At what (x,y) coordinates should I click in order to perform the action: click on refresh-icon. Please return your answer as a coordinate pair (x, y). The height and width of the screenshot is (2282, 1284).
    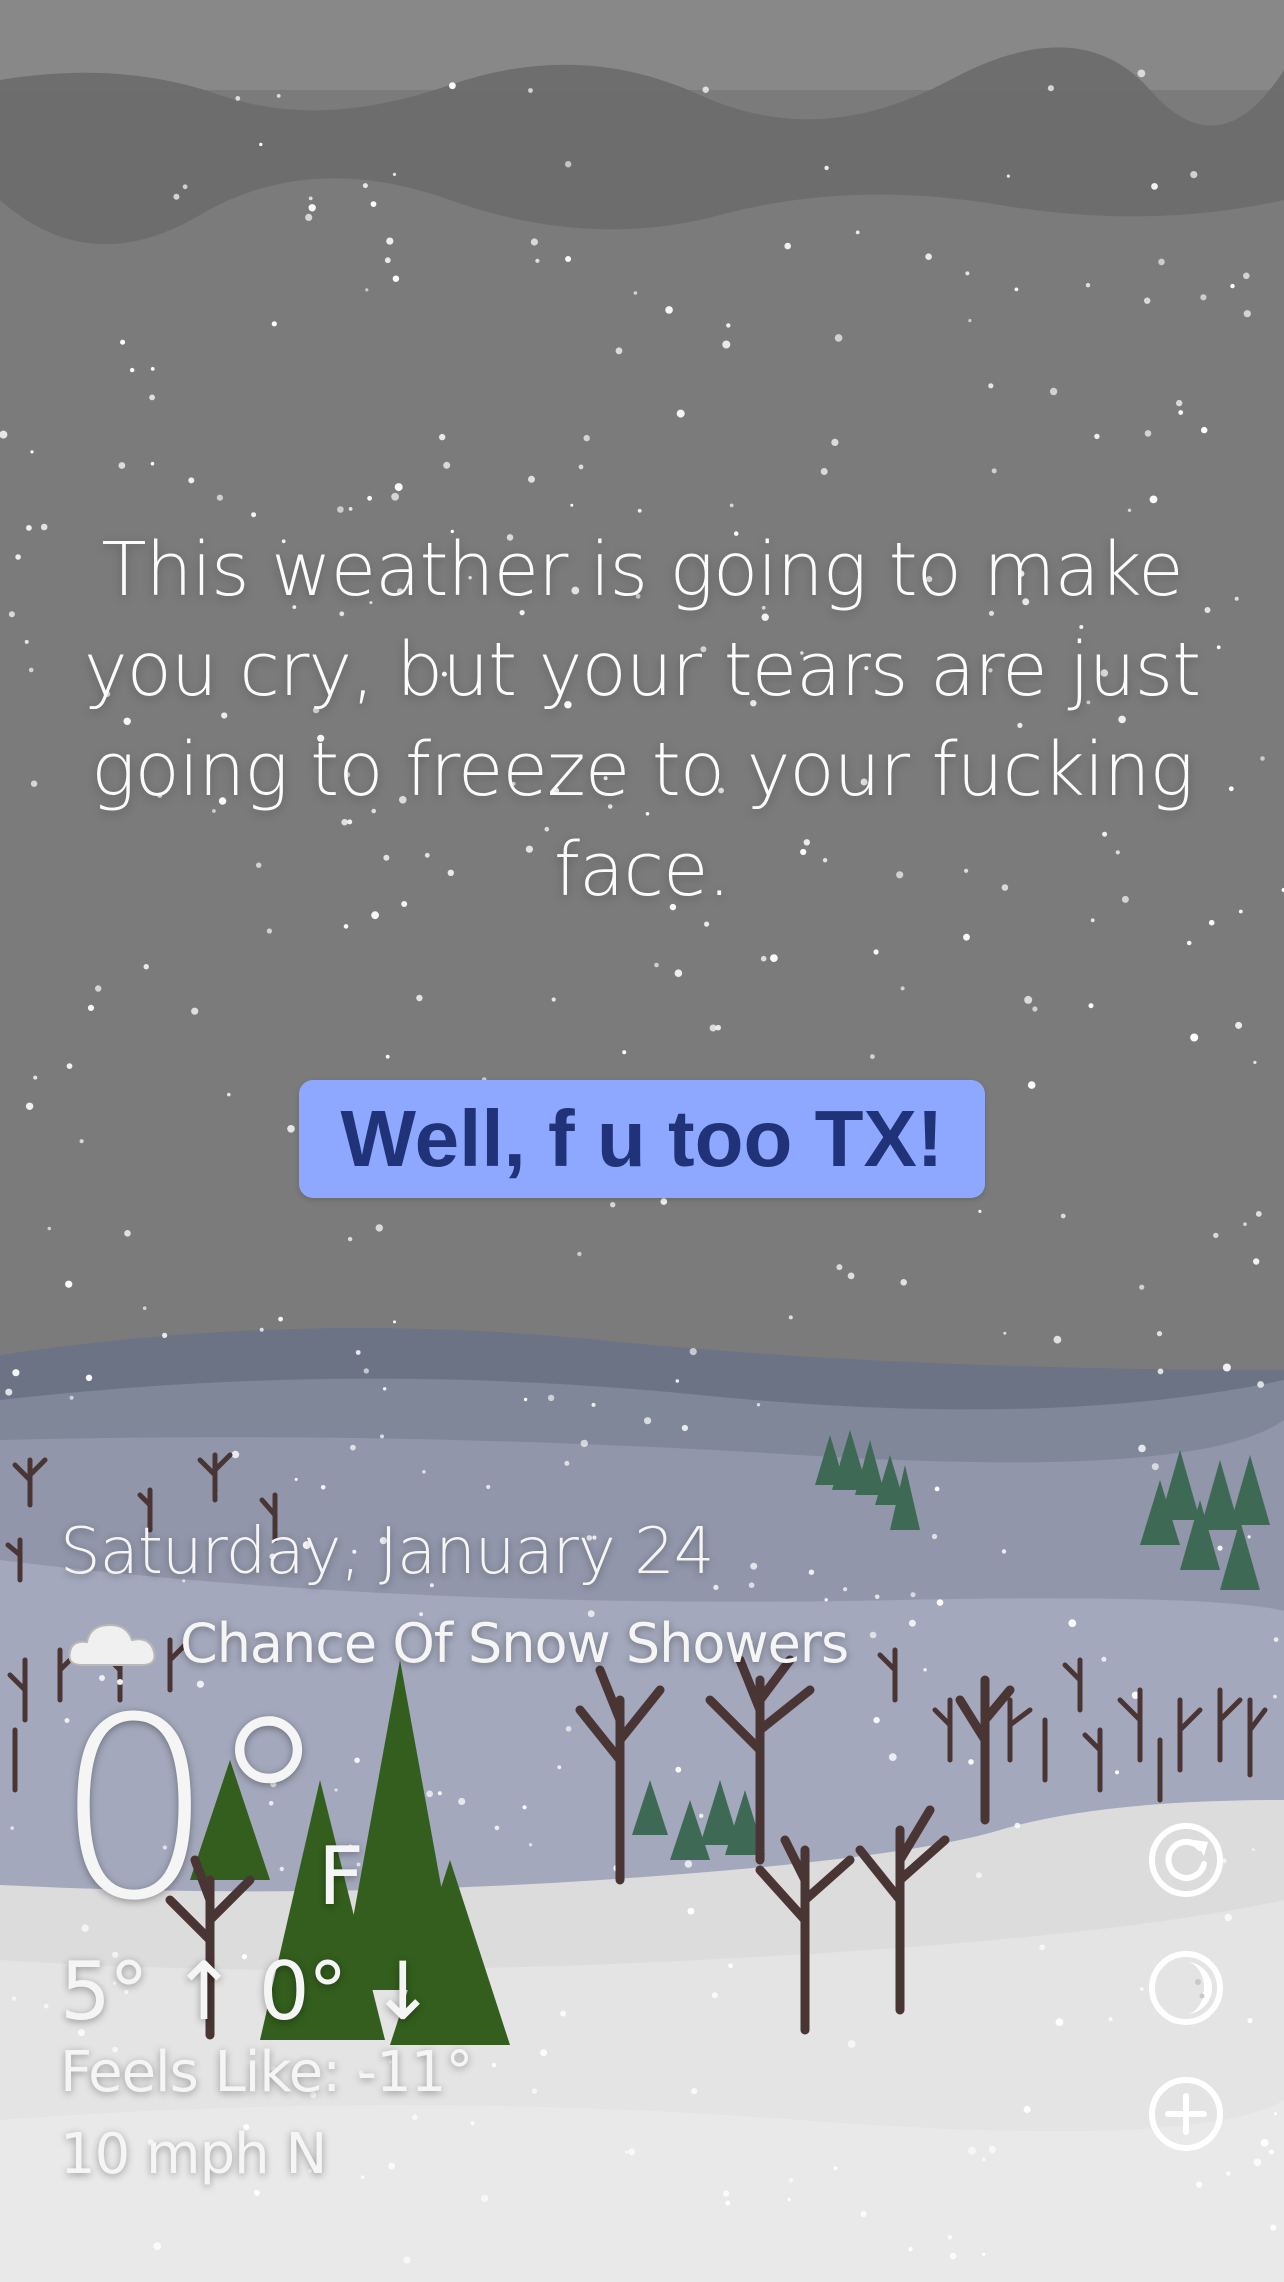
    Looking at the image, I should click on (1186, 1860).